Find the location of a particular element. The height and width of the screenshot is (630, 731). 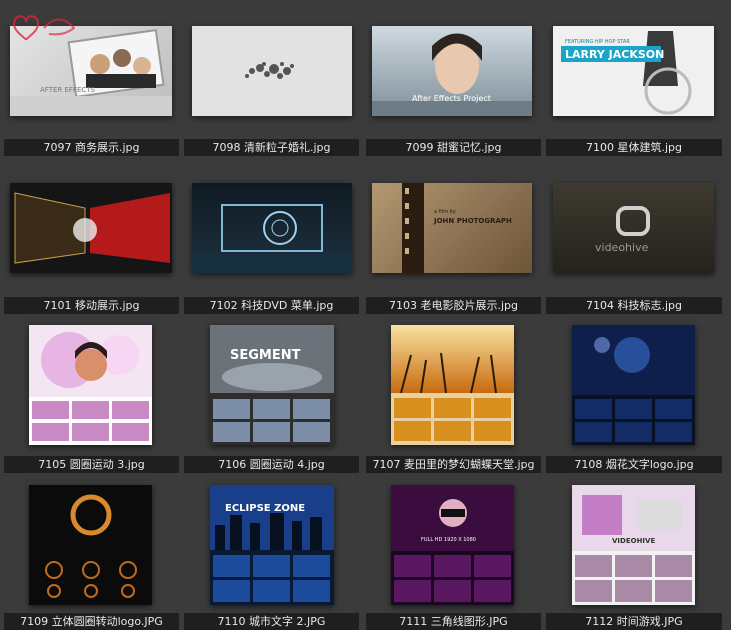

file-label: 7101 移动展示.jpg is located at coordinates (91, 305).